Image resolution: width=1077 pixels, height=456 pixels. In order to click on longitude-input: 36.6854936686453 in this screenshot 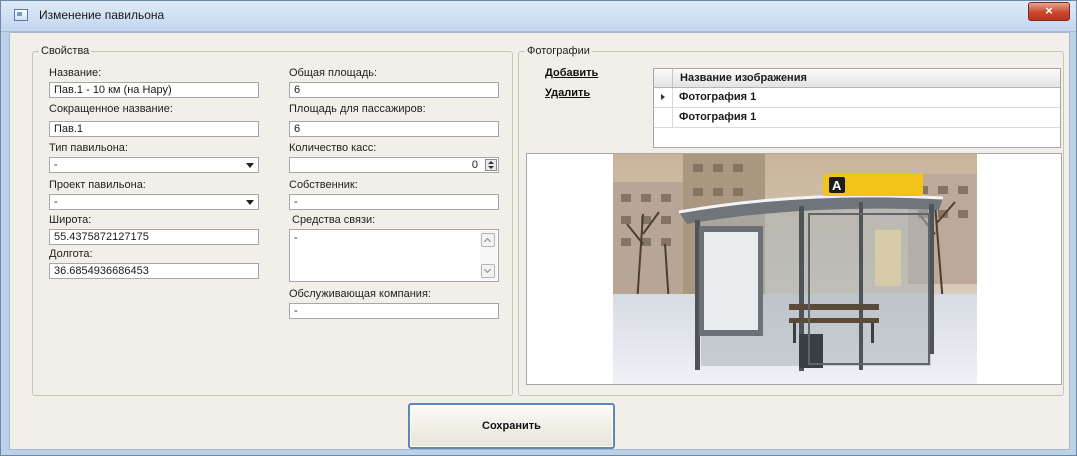, I will do `click(154, 271)`.